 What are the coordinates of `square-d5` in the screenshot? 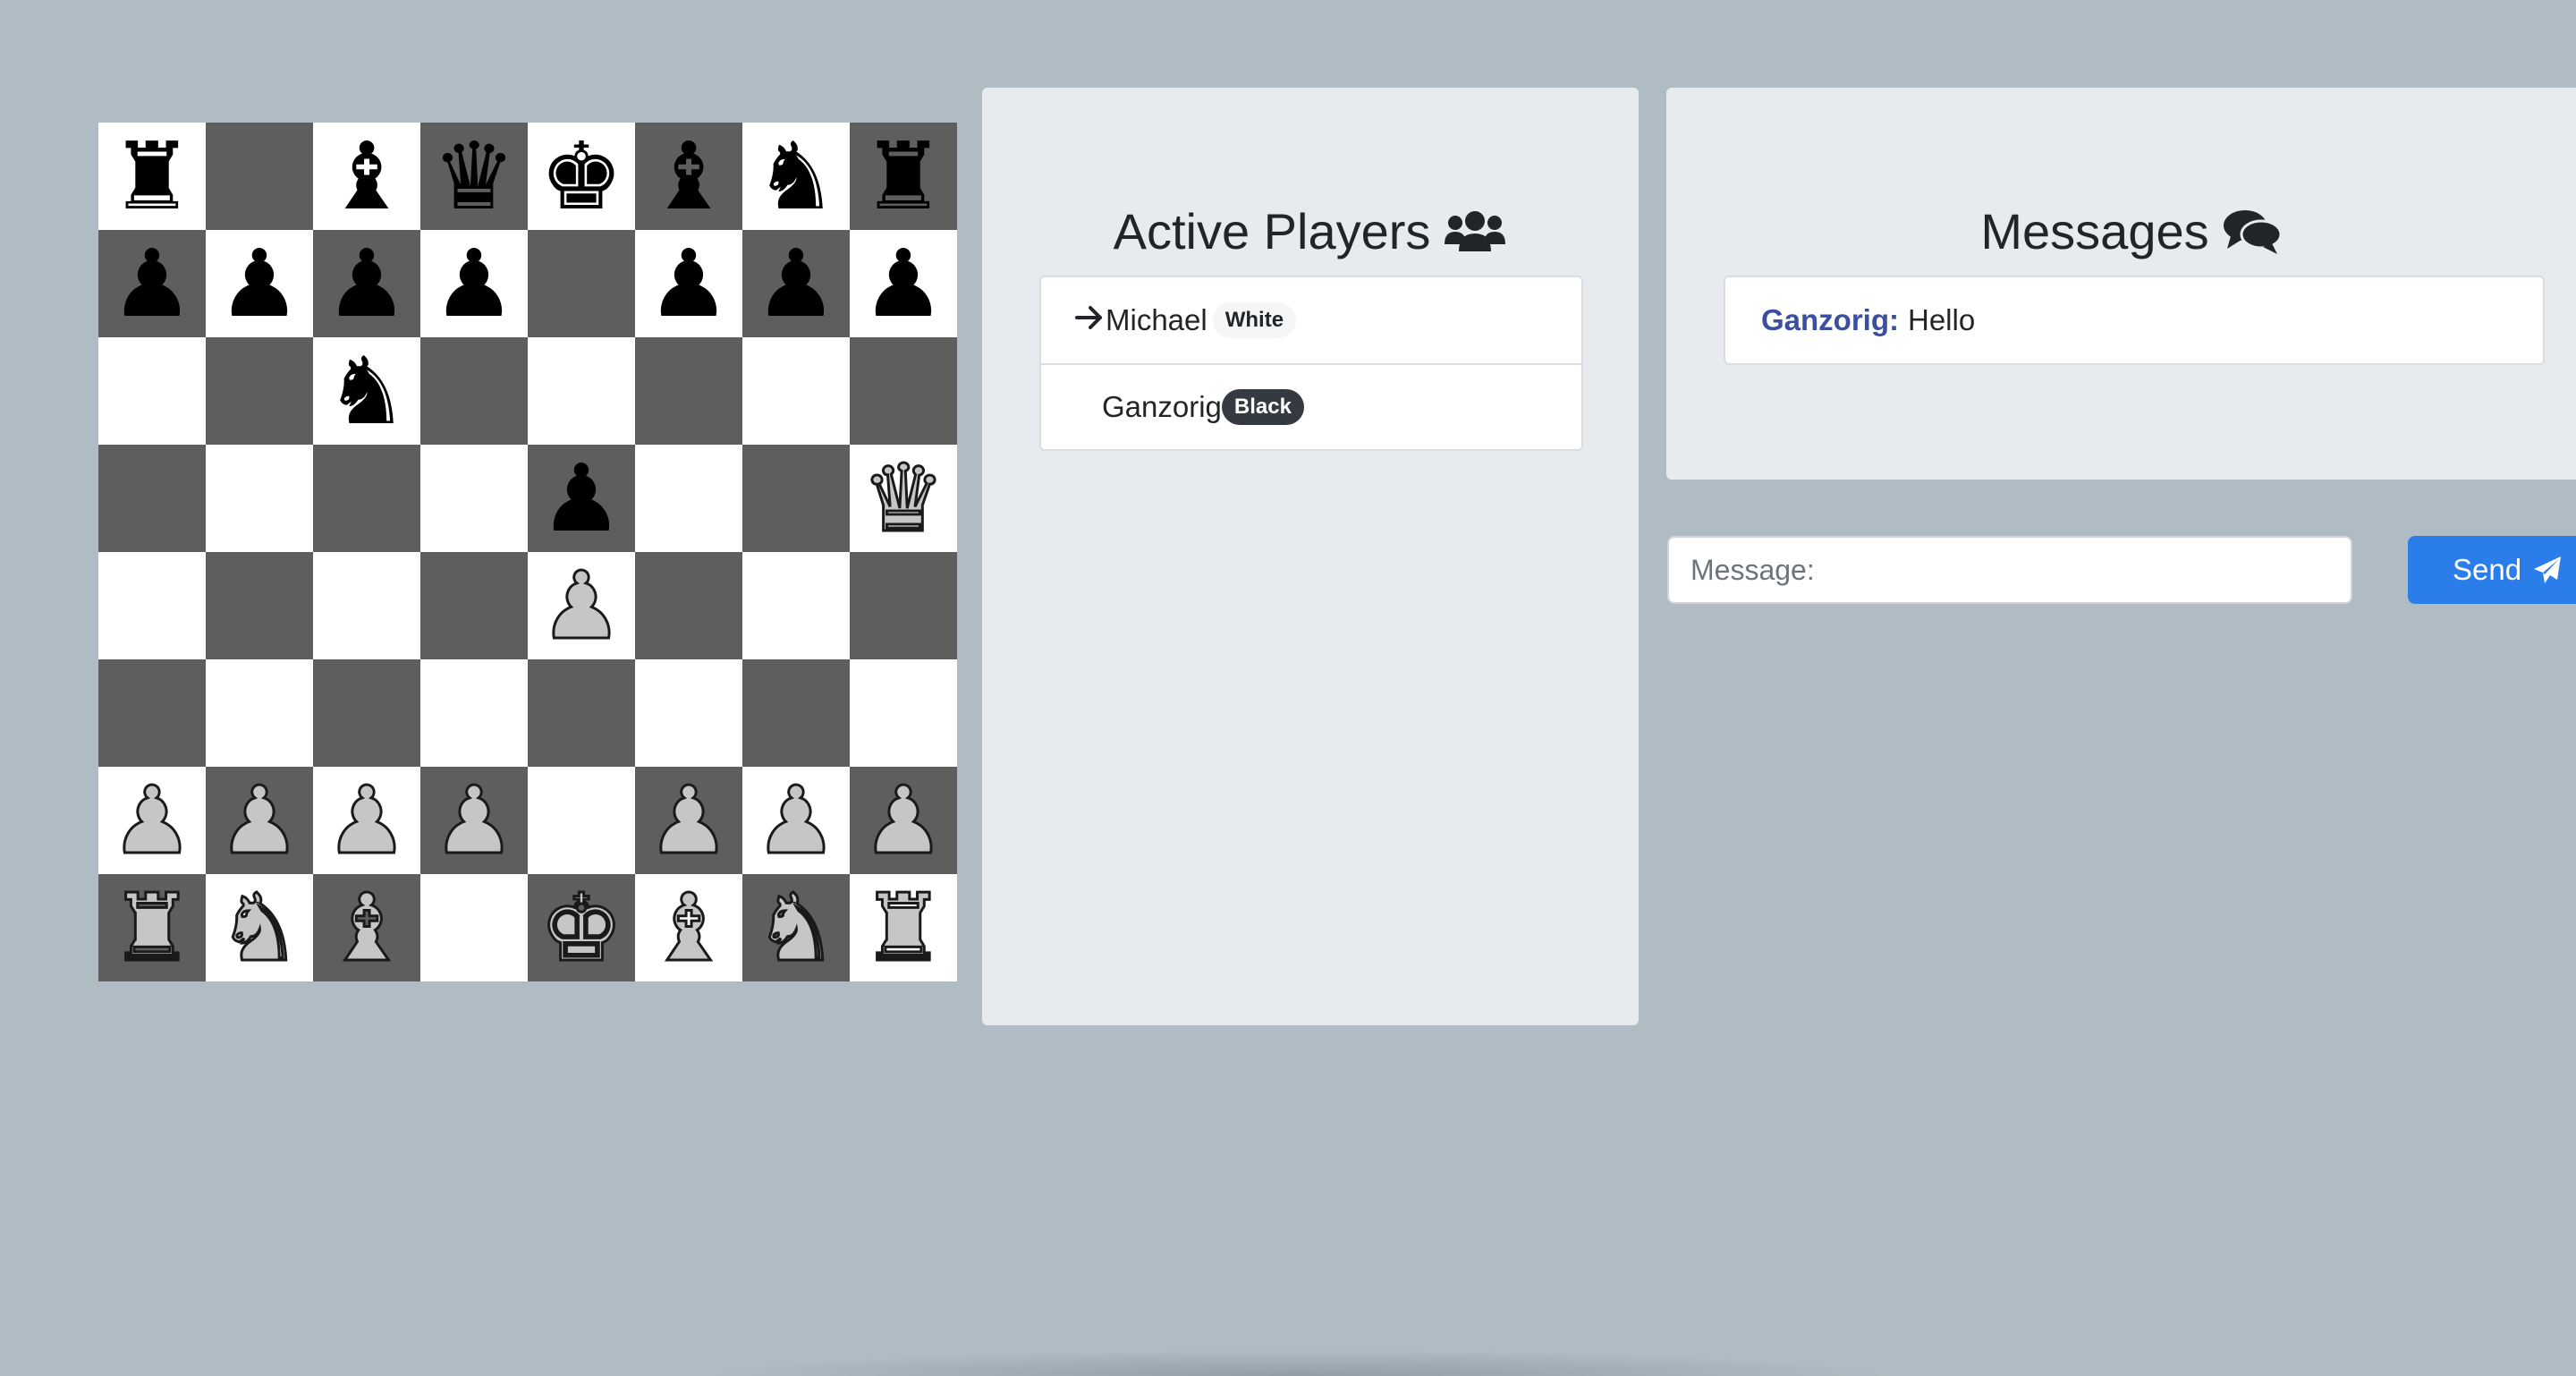 It's located at (474, 499).